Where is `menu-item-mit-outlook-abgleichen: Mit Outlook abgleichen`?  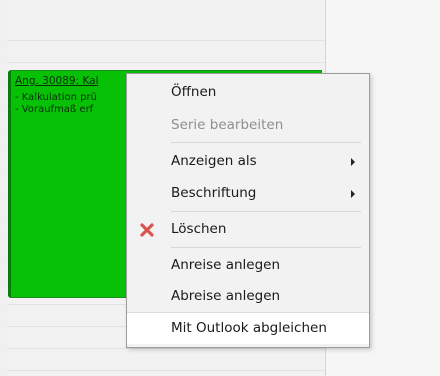 menu-item-mit-outlook-abgleichen: Mit Outlook abgleichen is located at coordinates (248, 328).